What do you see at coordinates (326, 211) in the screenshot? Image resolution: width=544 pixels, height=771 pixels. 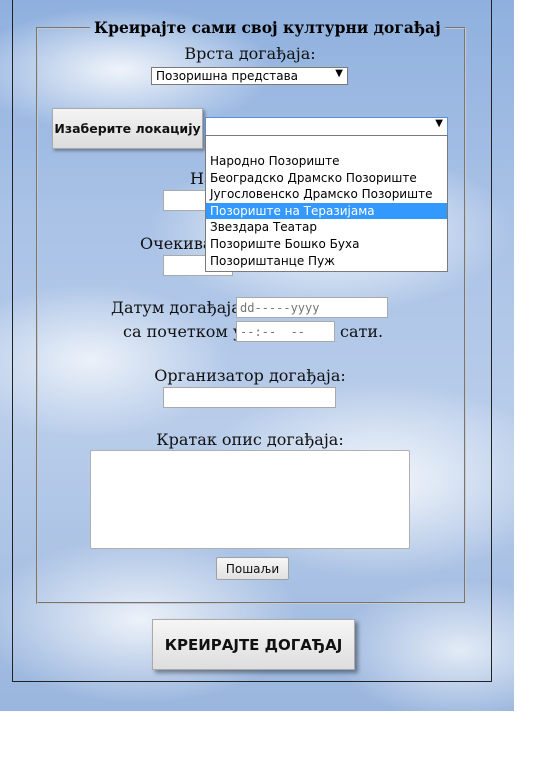 I see `location-option-highlighted: Позориште на Теразијама` at bounding box center [326, 211].